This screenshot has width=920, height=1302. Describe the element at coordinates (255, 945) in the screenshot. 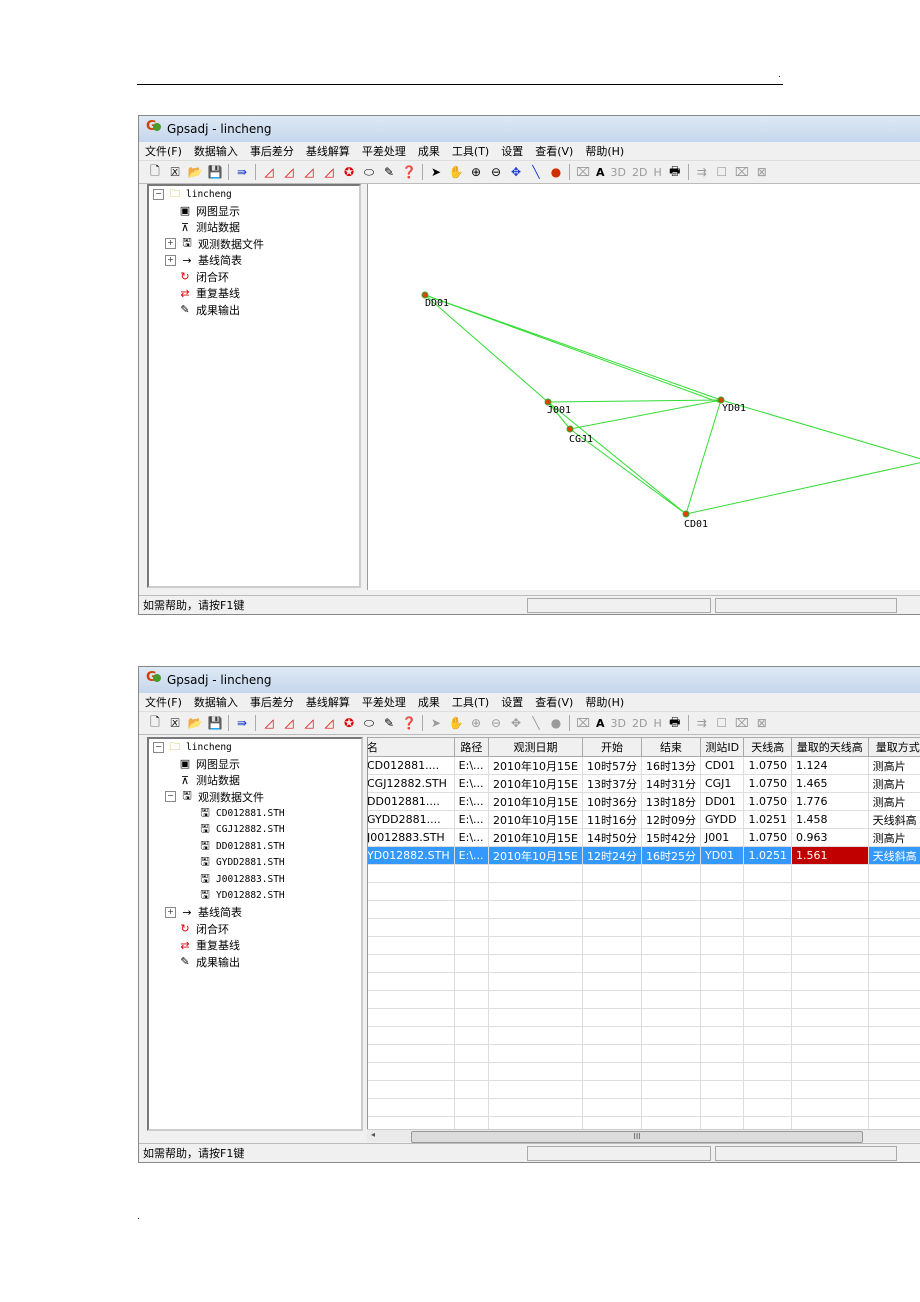

I see `tree-item-repeat-baseline: ⇄ 重复基线` at that location.